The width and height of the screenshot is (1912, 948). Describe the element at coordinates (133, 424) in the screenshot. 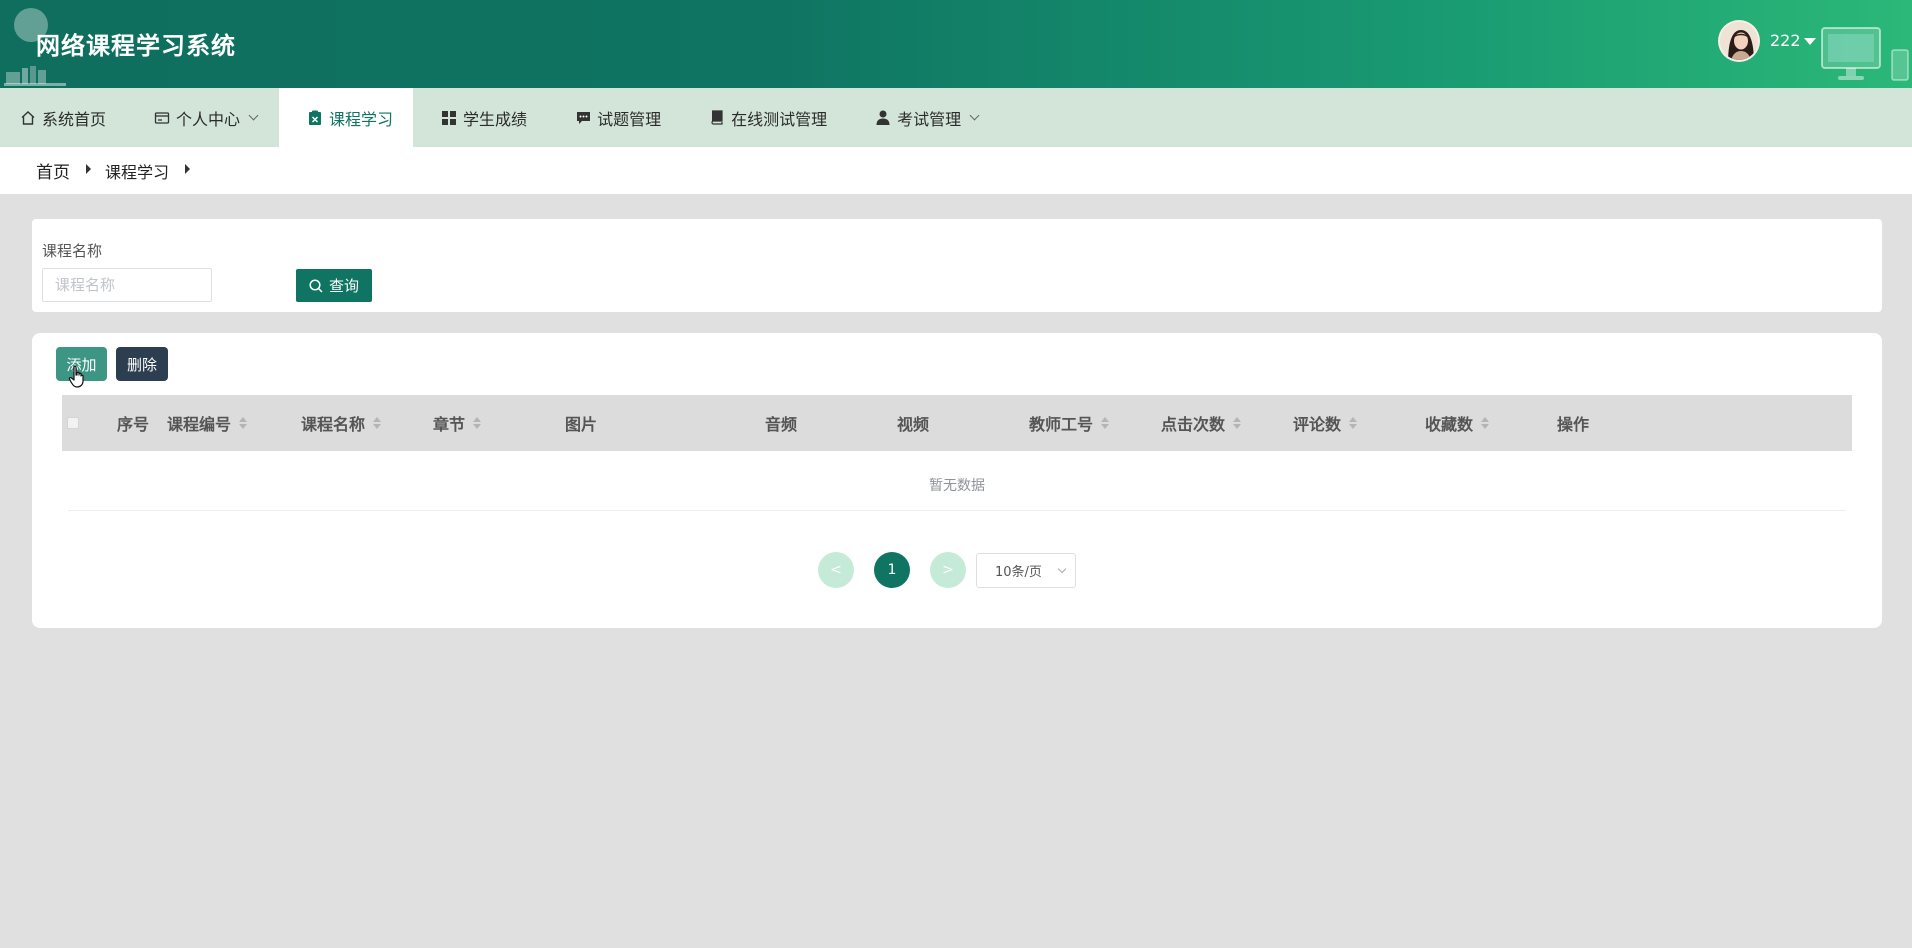

I see `column-header-index: 序号` at that location.